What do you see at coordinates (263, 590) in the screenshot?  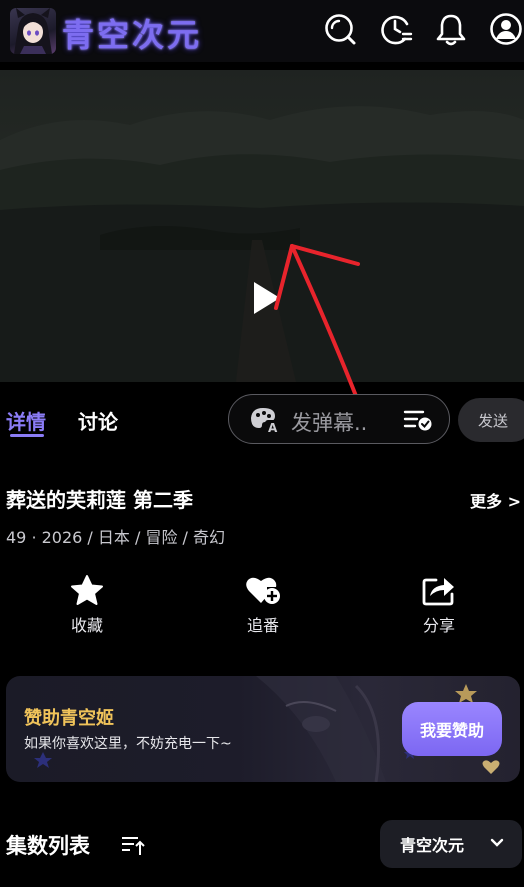 I see `heart-plus-icon` at bounding box center [263, 590].